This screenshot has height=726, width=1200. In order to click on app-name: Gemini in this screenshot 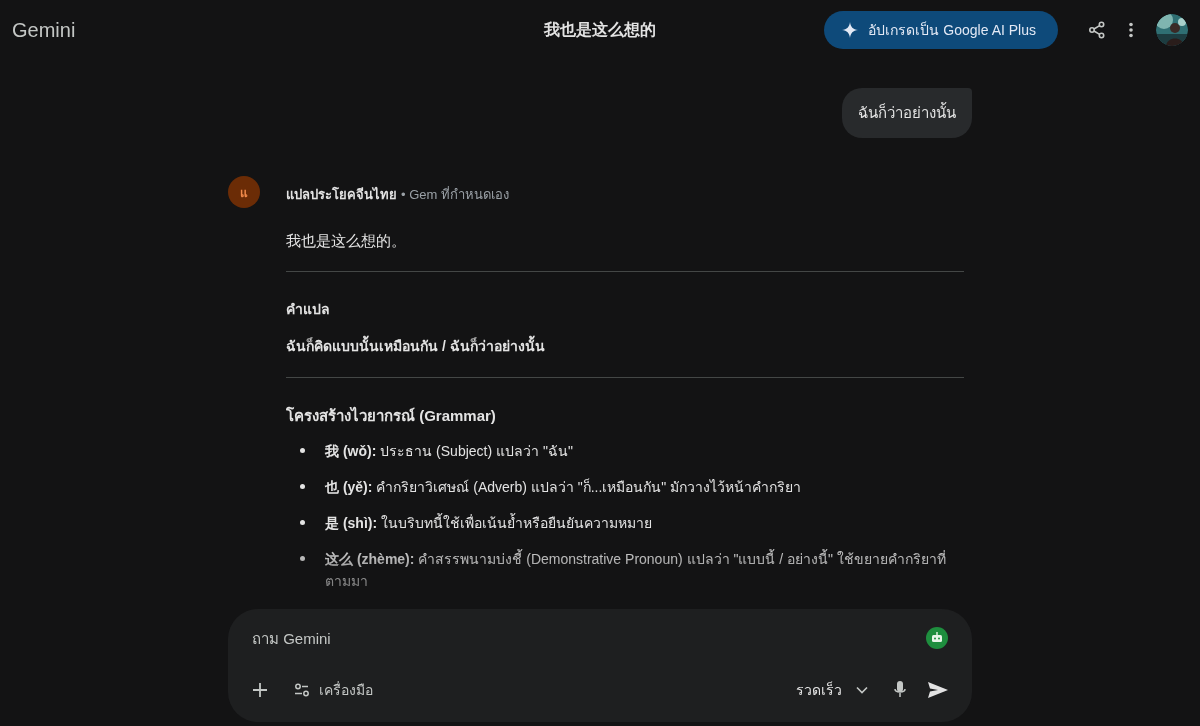, I will do `click(44, 30)`.